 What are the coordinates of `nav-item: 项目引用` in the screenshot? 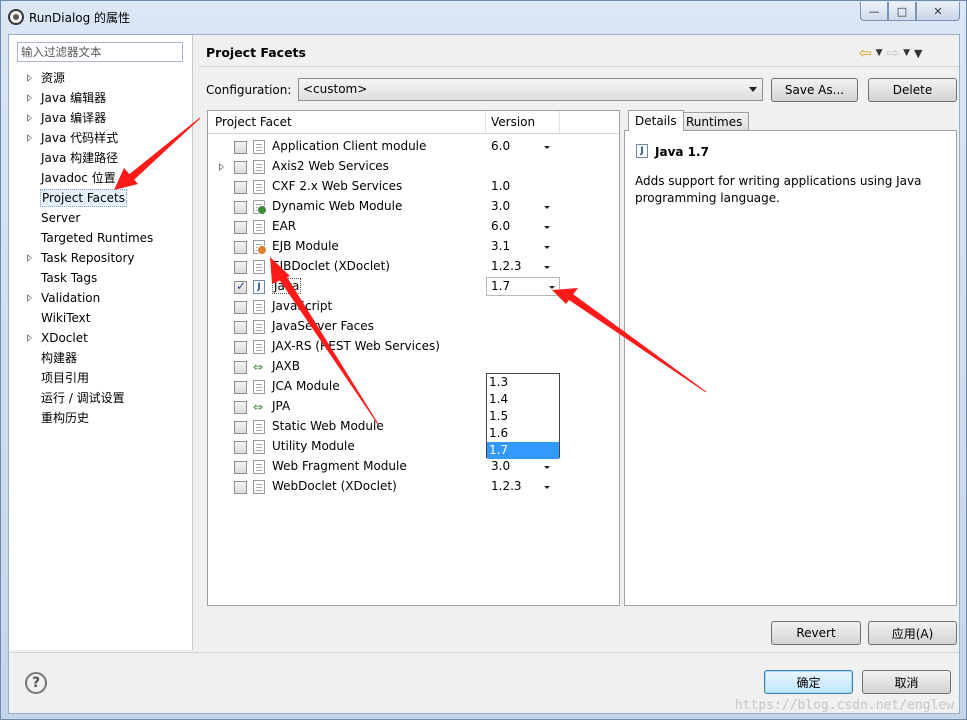 It's located at (65, 378).